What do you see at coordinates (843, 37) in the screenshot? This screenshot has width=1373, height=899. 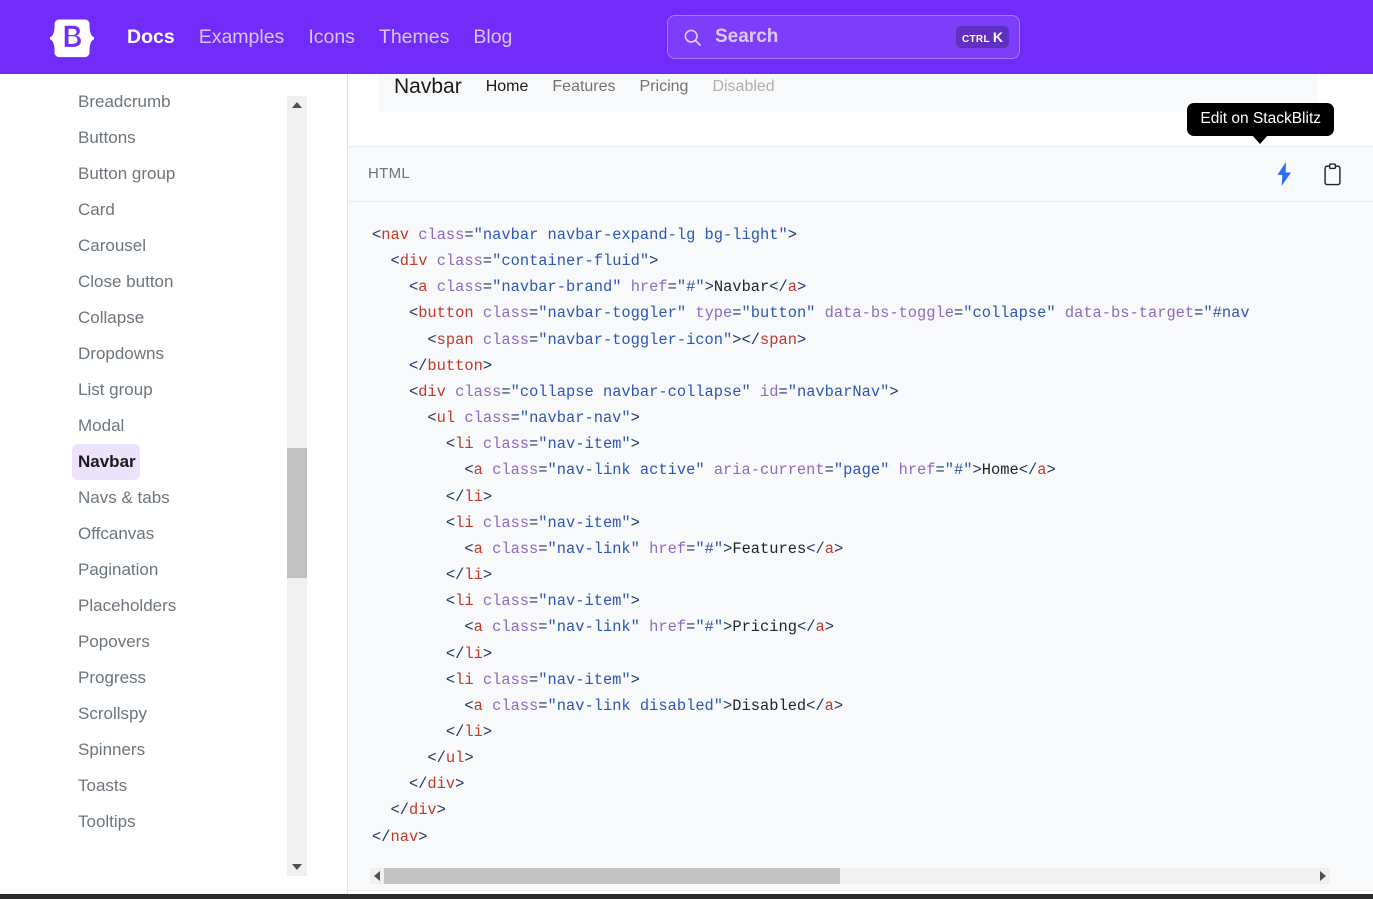 I see `search-input: Search CTRL K` at bounding box center [843, 37].